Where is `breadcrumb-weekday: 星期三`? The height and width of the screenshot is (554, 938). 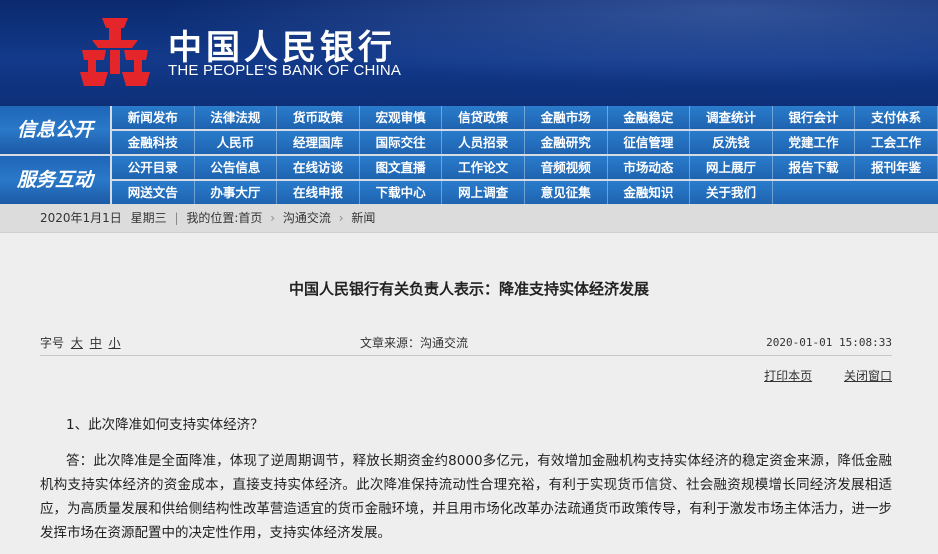
breadcrumb-weekday: 星期三 is located at coordinates (148, 218).